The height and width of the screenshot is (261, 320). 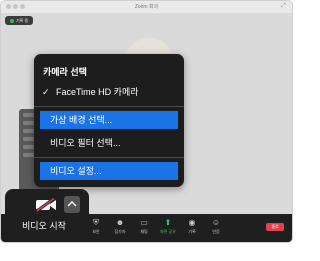 I want to click on toolbar-item-label: 참가자, so click(x=120, y=231).